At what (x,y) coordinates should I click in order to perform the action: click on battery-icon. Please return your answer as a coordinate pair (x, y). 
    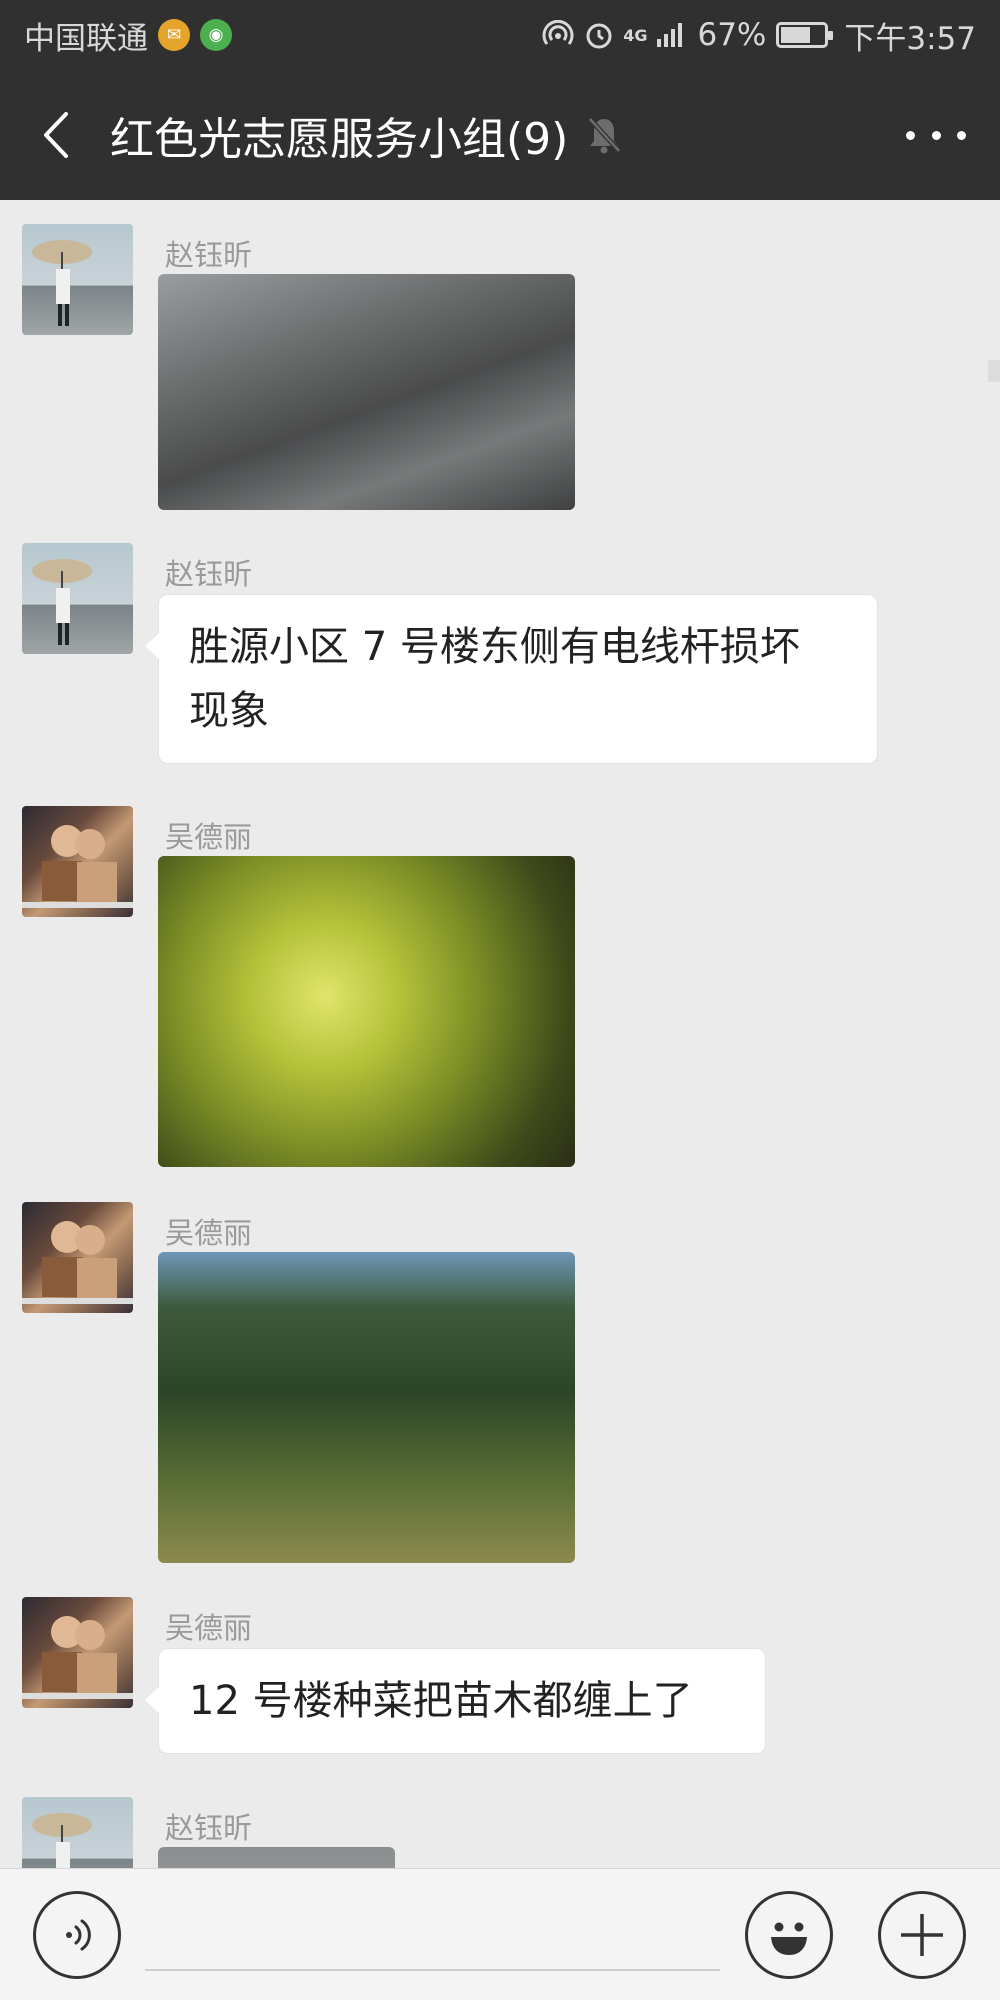
    Looking at the image, I should click on (805, 35).